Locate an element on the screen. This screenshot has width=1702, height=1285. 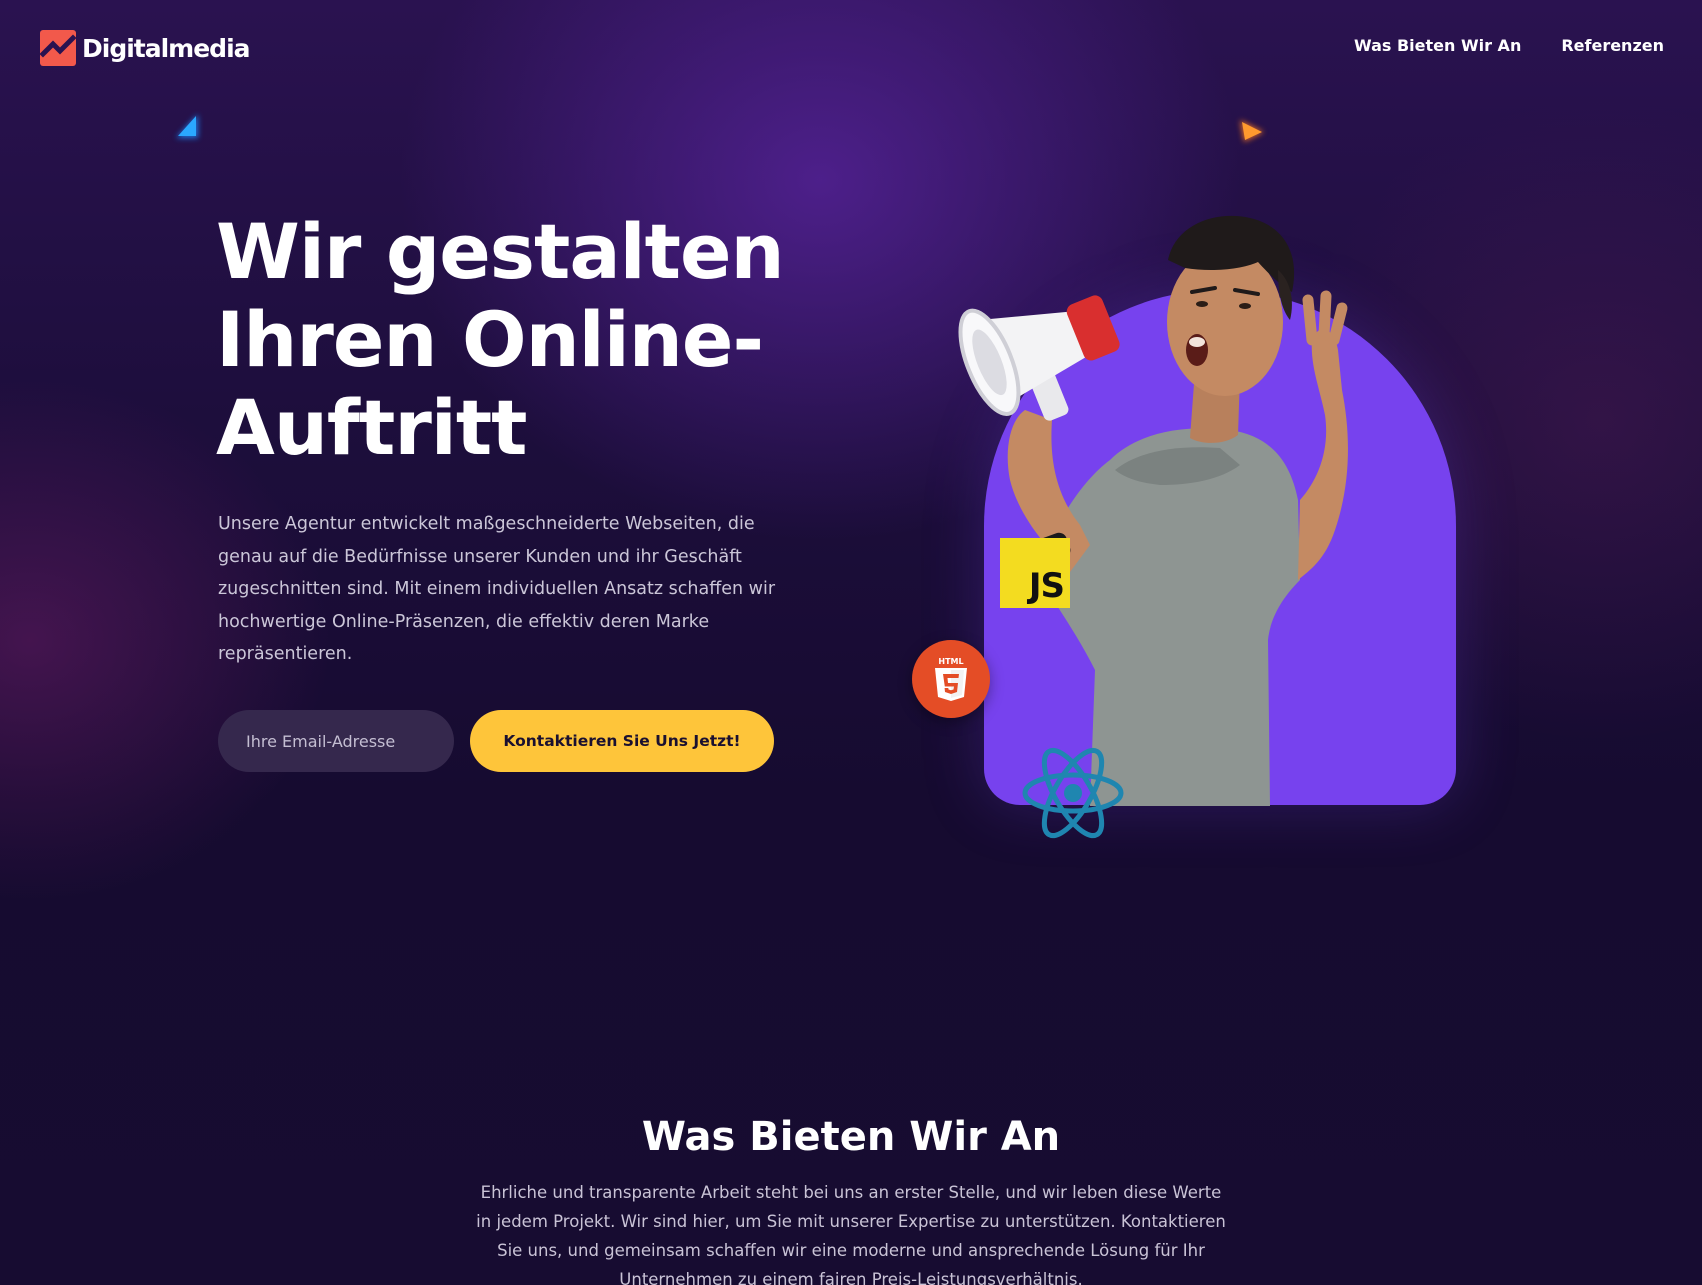
blue-triangle-icon is located at coordinates (187, 126).